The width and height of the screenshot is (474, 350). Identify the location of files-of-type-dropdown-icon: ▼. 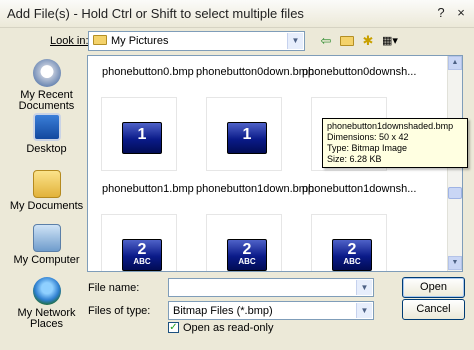
(364, 310).